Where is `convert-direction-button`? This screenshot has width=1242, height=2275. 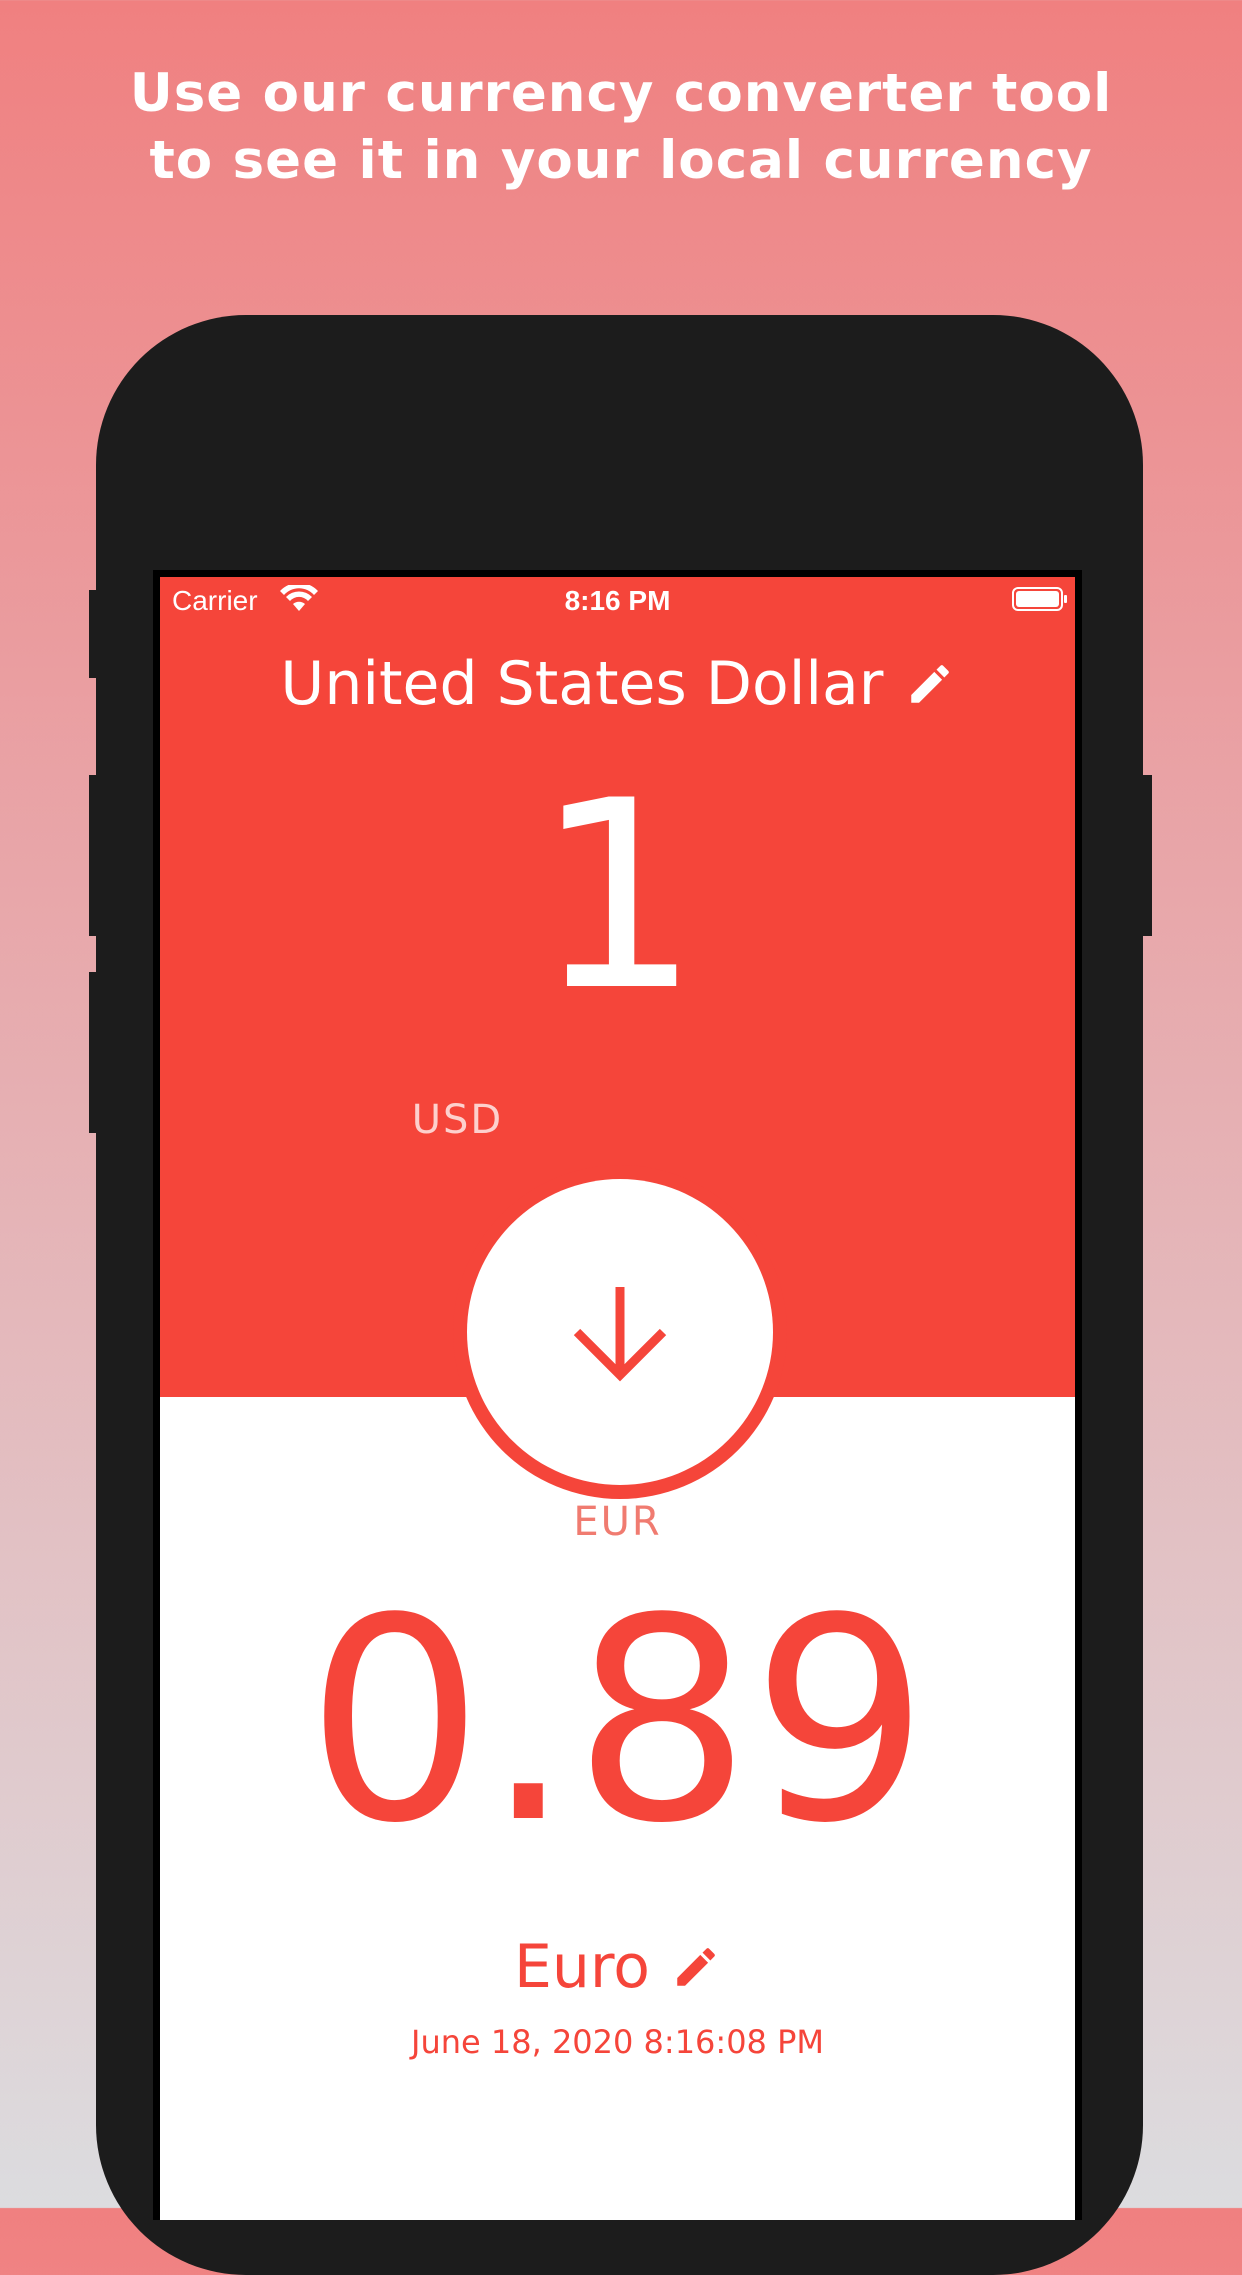 convert-direction-button is located at coordinates (620, 1332).